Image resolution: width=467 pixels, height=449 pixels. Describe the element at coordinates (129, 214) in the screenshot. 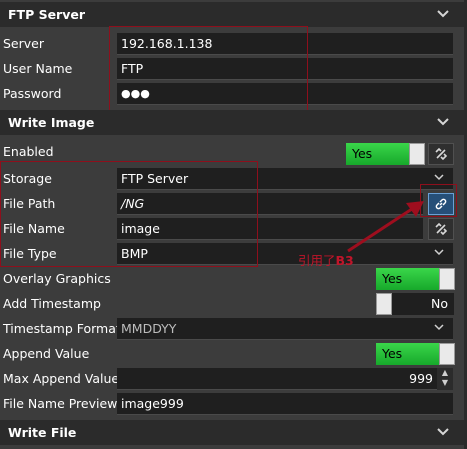

I see `highlight-box-storage` at that location.